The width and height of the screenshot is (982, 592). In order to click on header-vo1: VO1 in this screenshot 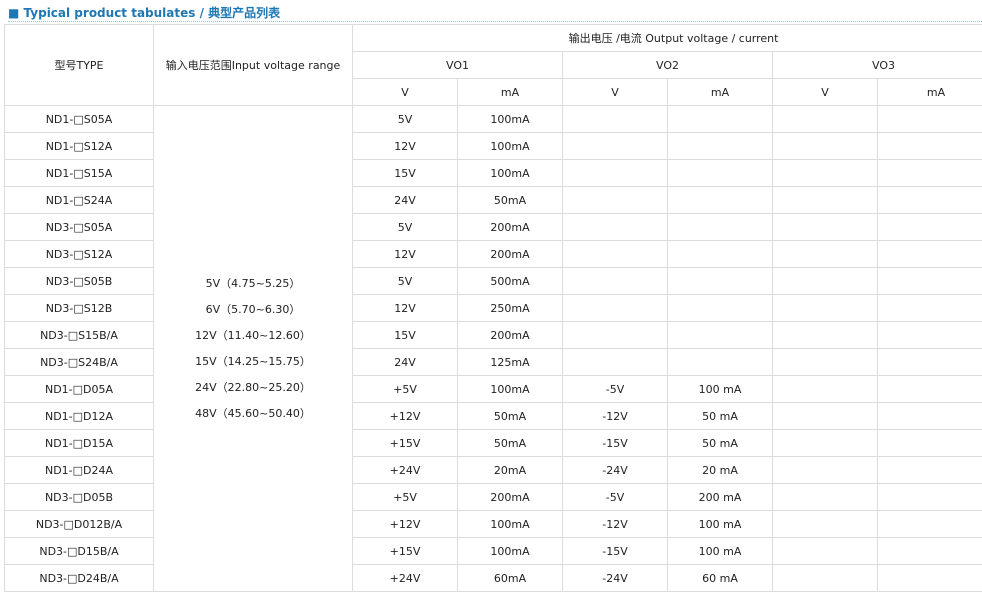, I will do `click(458, 65)`.